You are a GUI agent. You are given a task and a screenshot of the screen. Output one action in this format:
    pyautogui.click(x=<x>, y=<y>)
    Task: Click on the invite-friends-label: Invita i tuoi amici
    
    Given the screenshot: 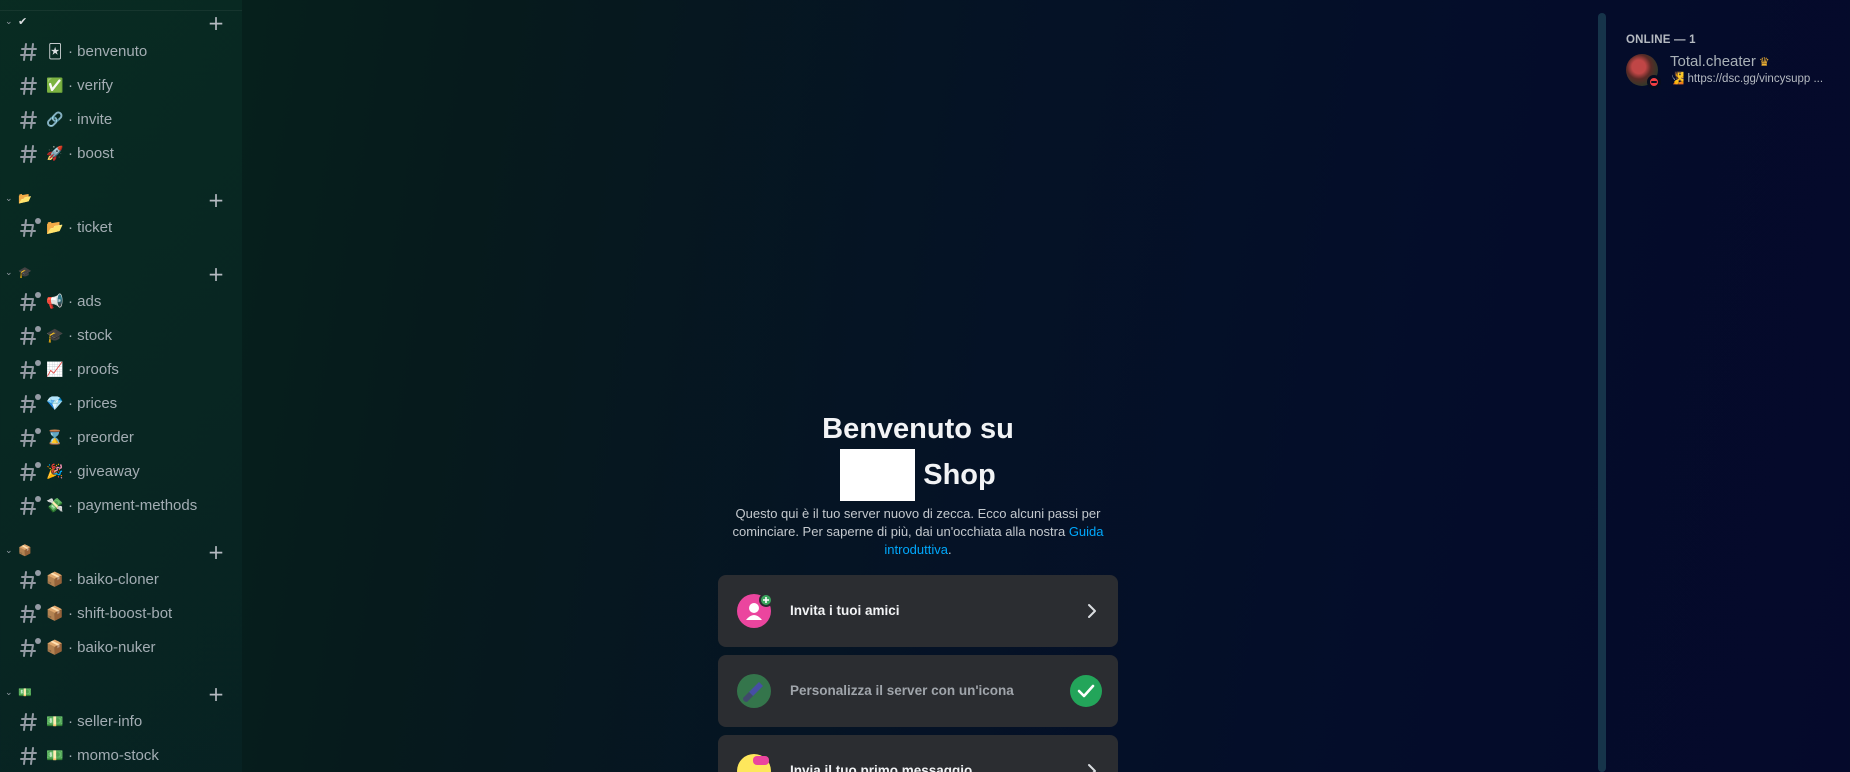 What is the action you would take?
    pyautogui.click(x=845, y=610)
    